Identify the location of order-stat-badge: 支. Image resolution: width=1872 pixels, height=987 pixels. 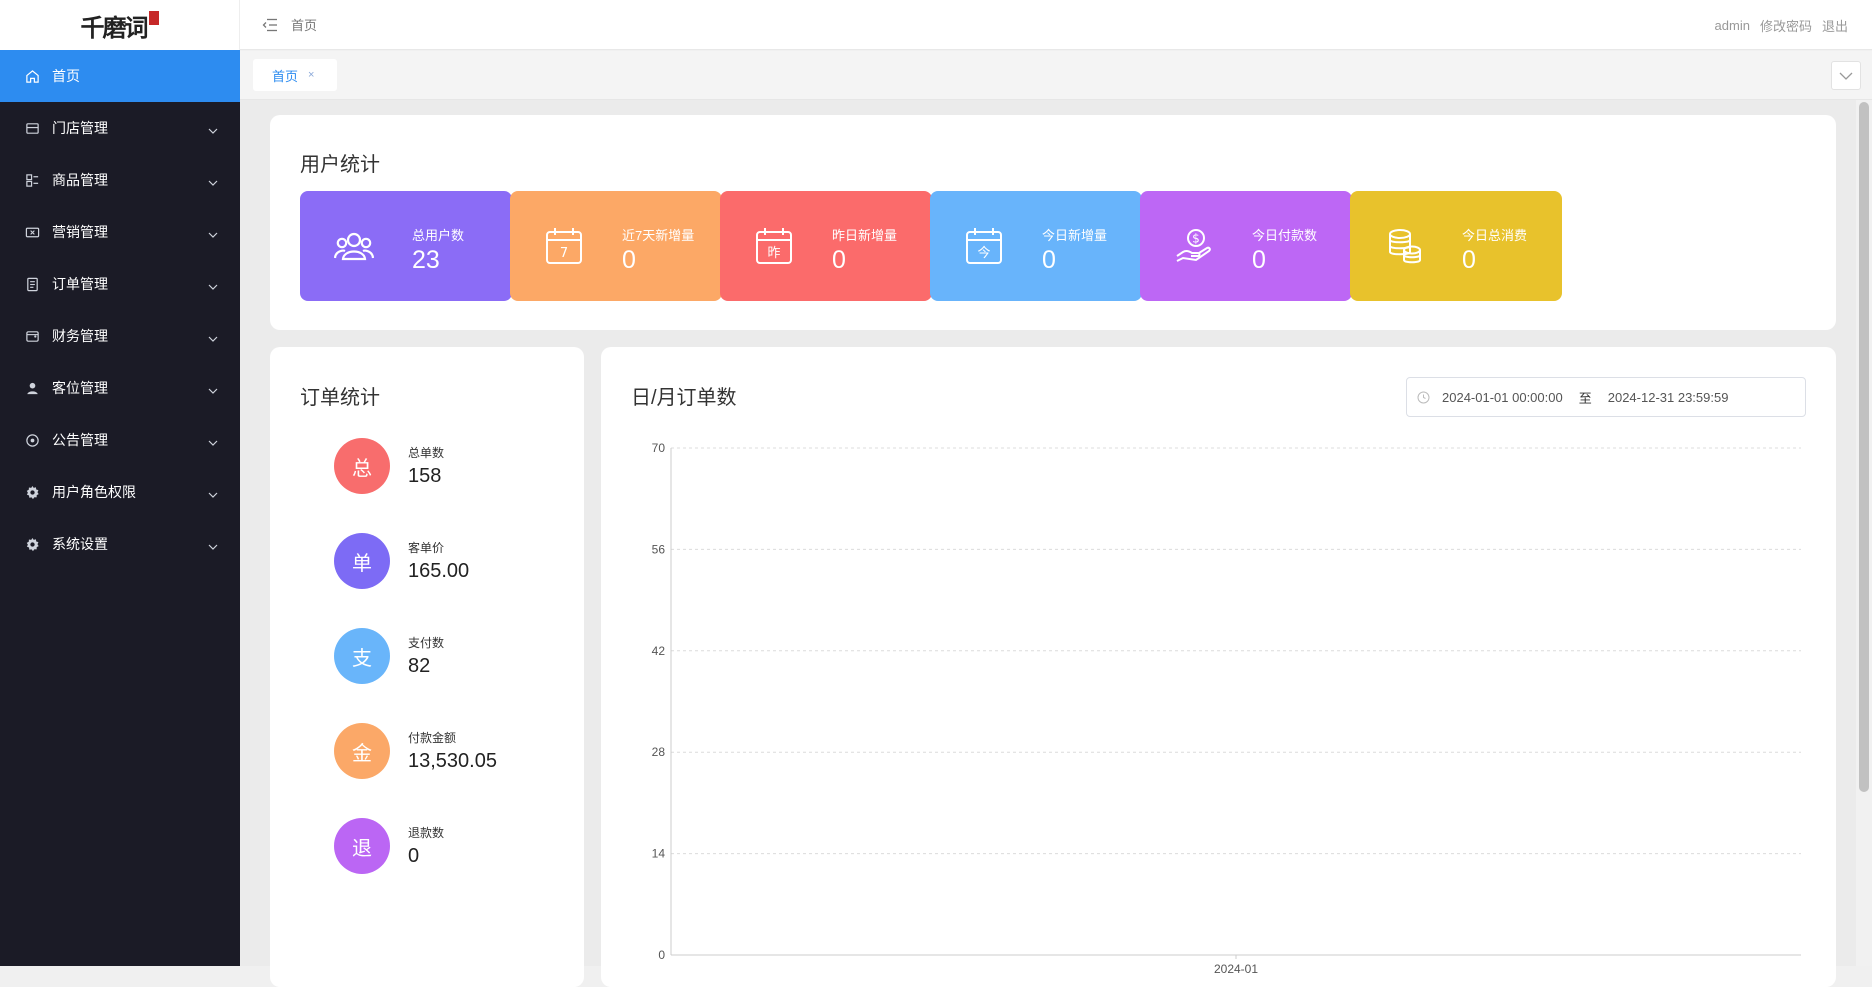
(362, 656).